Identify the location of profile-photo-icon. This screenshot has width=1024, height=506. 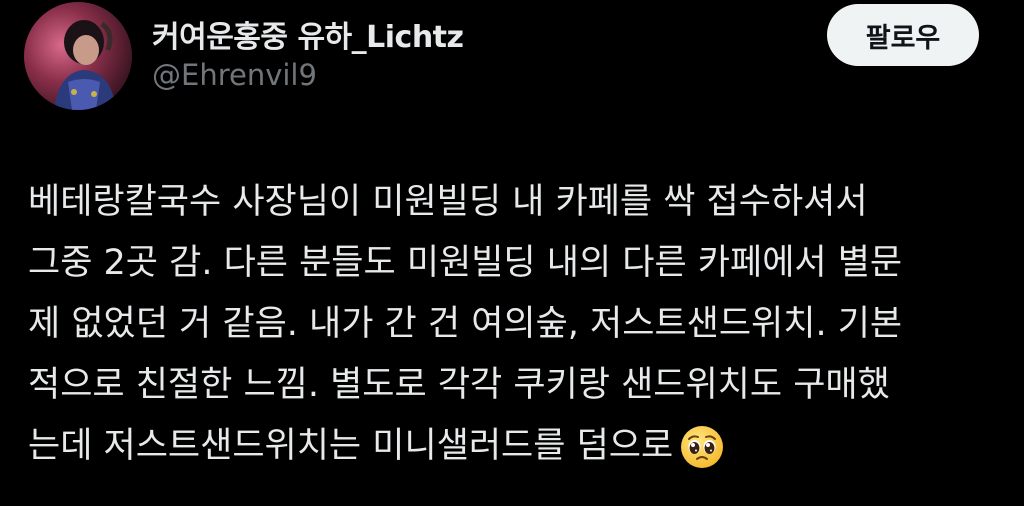
(78, 56).